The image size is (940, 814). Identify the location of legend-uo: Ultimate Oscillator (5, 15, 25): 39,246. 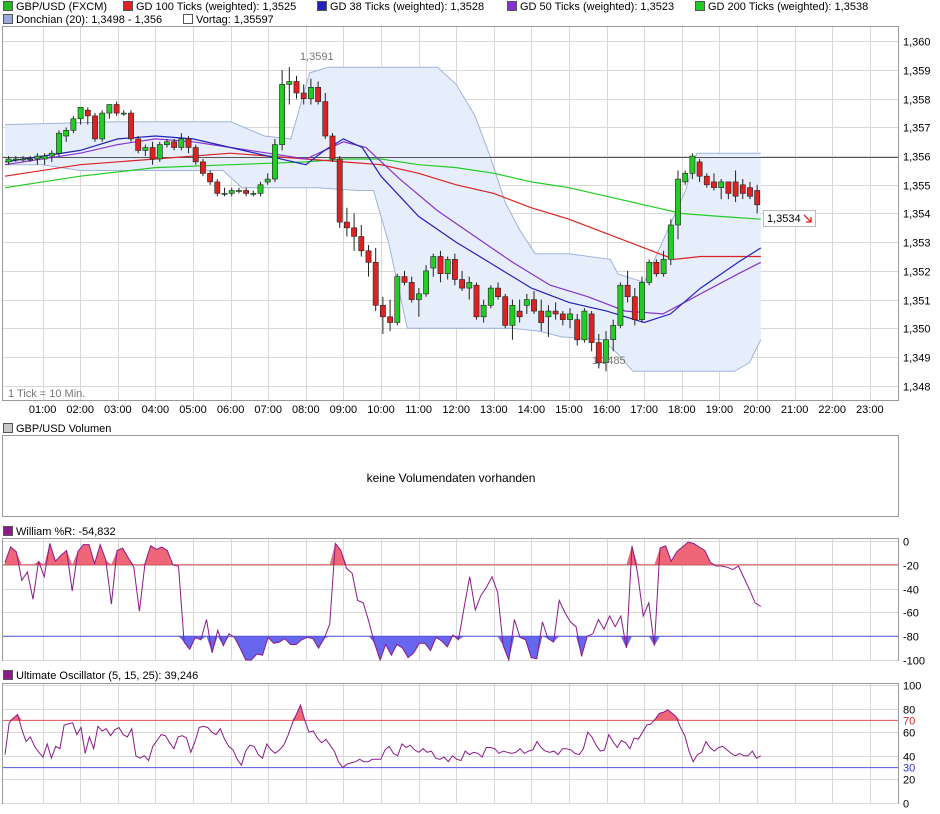
(100, 676).